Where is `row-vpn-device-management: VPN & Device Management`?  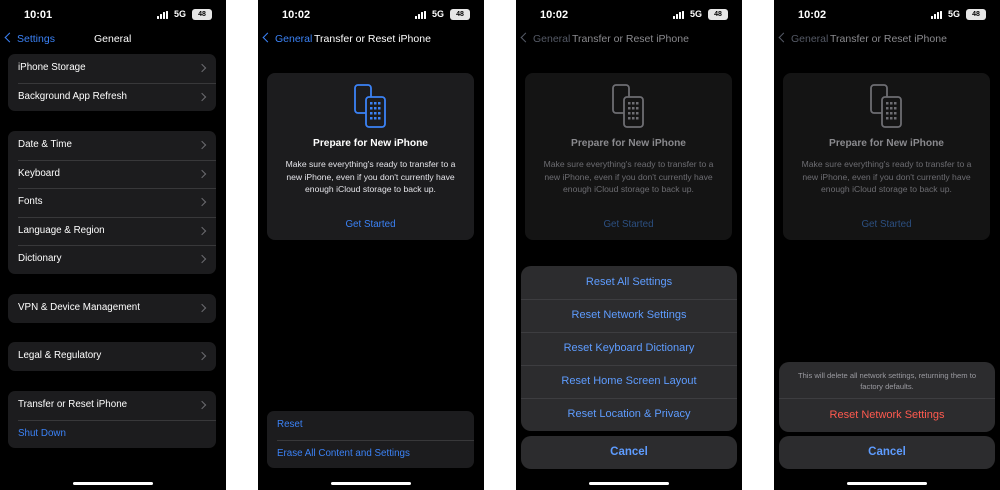 row-vpn-device-management: VPN & Device Management is located at coordinates (112, 308).